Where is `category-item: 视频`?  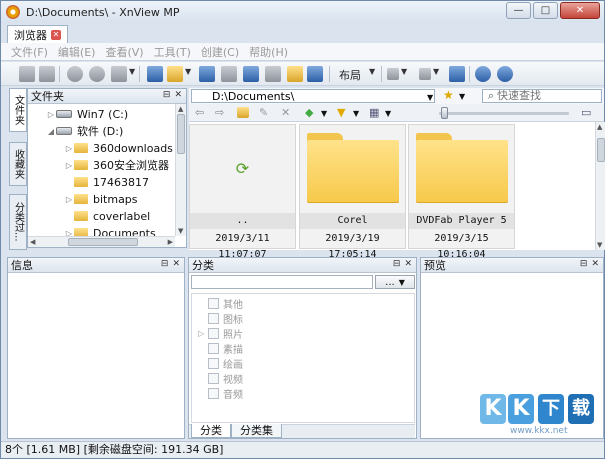 category-item: 视频 is located at coordinates (219, 378).